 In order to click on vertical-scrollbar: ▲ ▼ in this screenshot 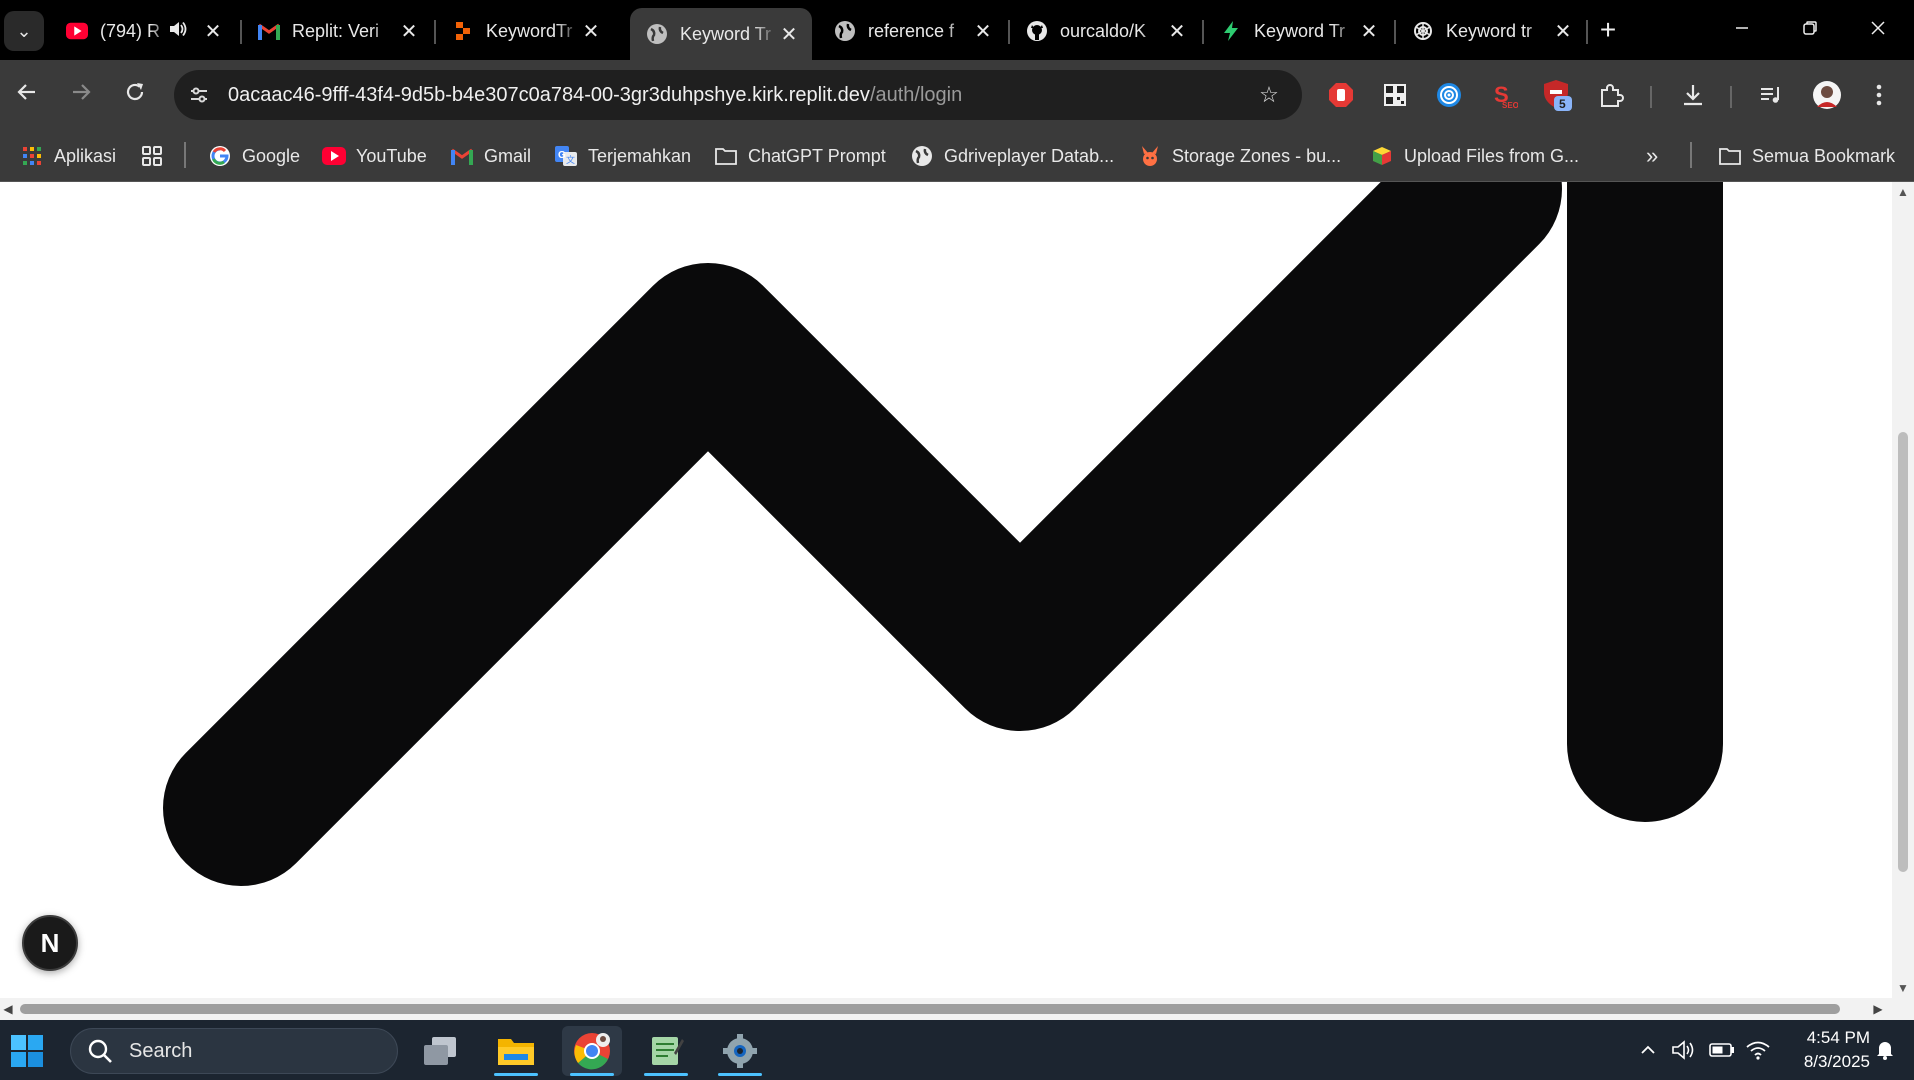, I will do `click(1903, 590)`.